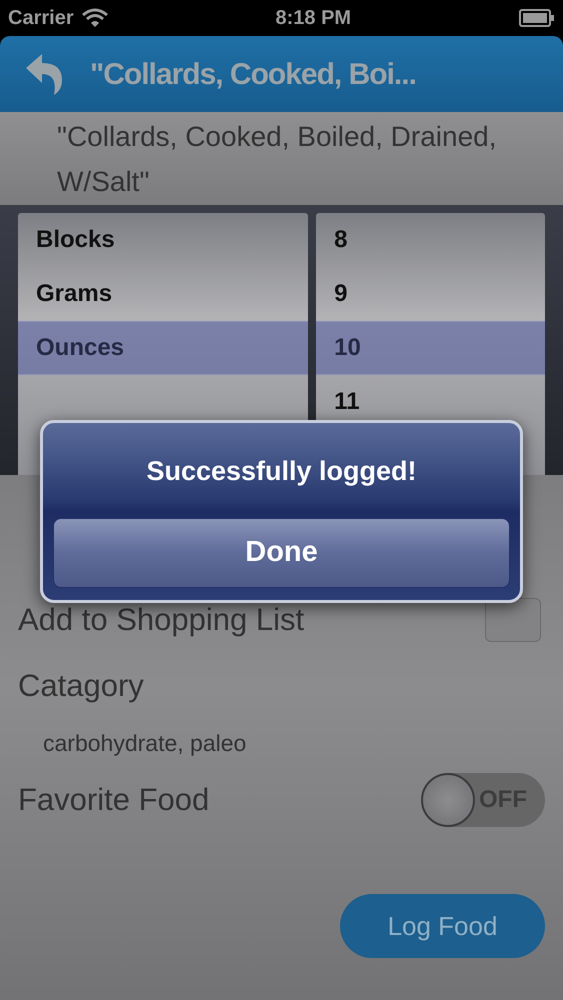  I want to click on option-label: Add to Shopping List, so click(161, 619).